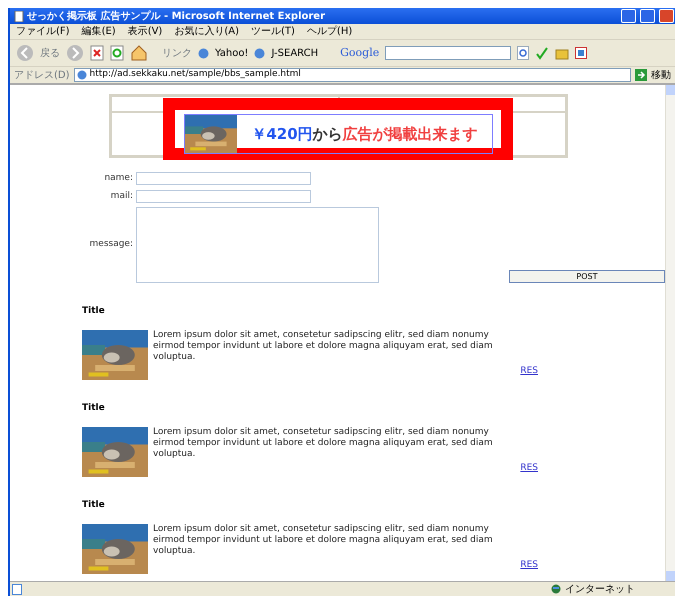 The width and height of the screenshot is (675, 596). Describe the element at coordinates (294, 53) in the screenshot. I see `link-button: J-SEARCH` at that location.